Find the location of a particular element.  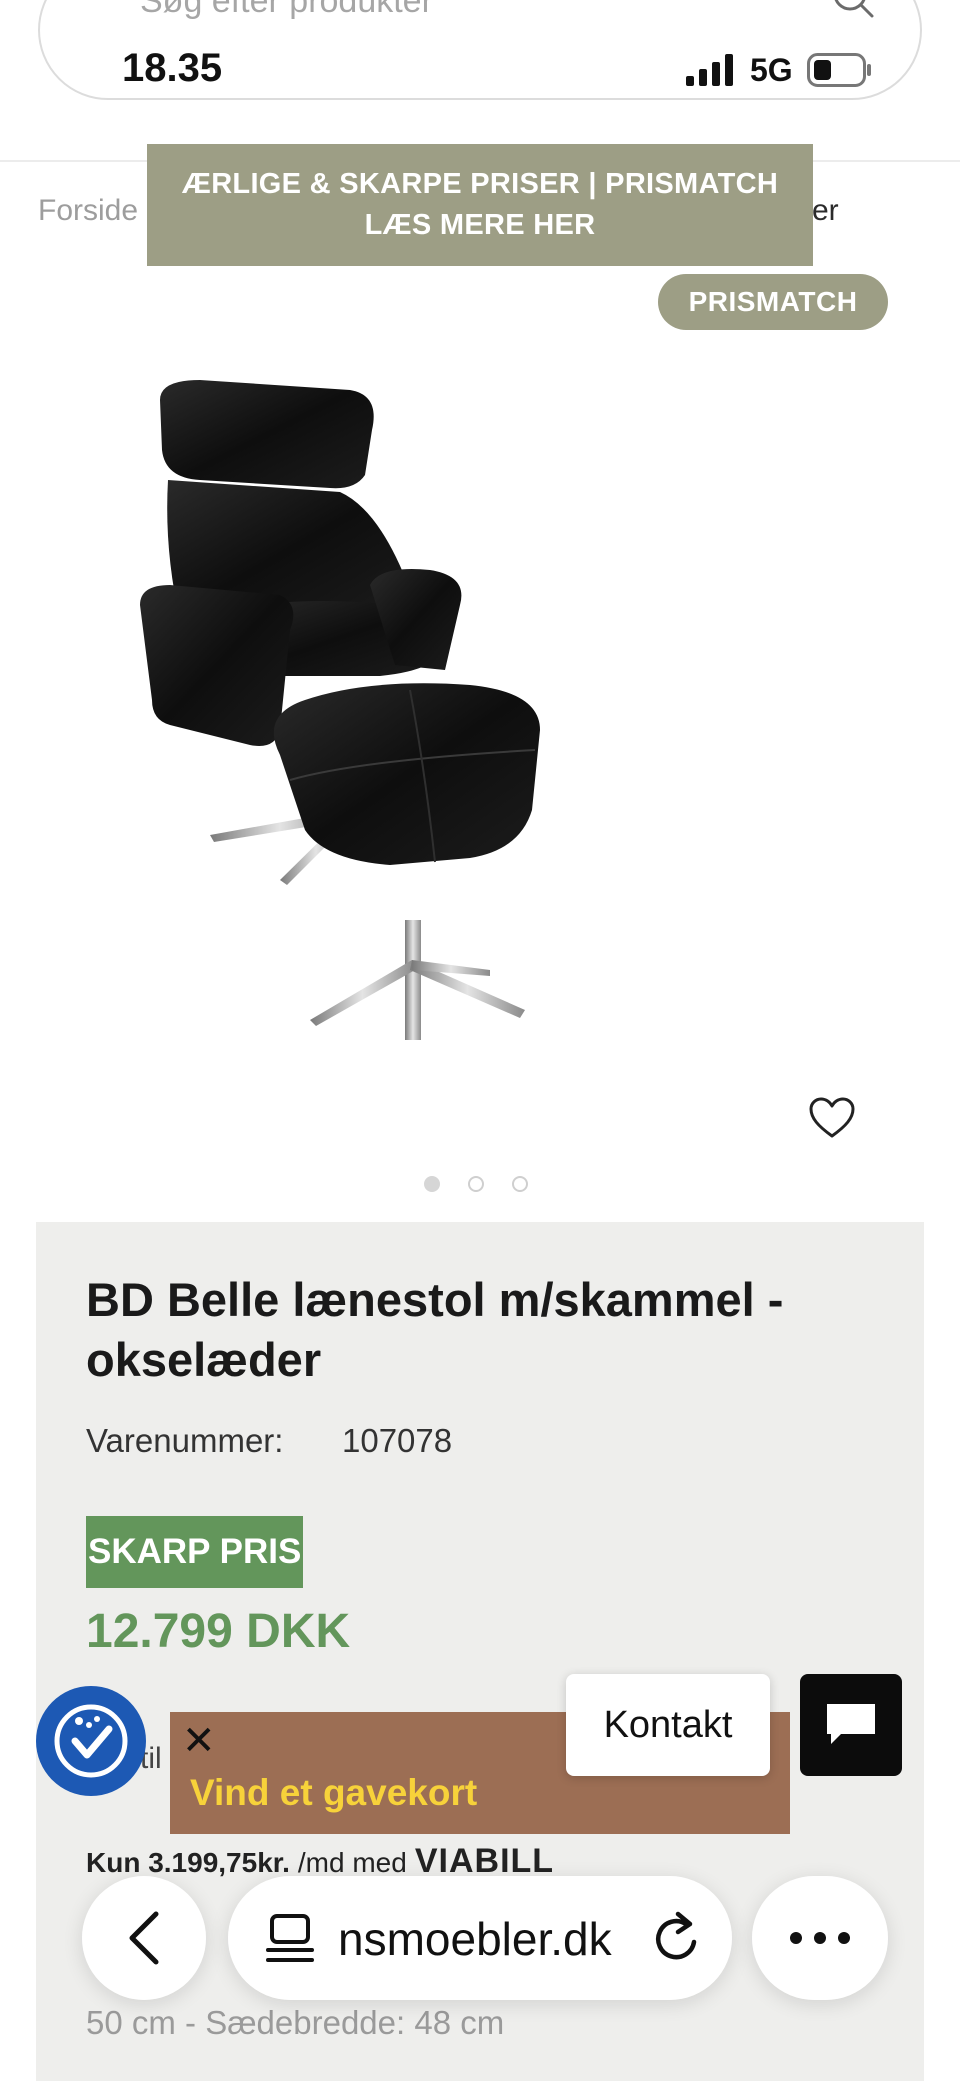

status-time: 18.35 is located at coordinates (172, 68).